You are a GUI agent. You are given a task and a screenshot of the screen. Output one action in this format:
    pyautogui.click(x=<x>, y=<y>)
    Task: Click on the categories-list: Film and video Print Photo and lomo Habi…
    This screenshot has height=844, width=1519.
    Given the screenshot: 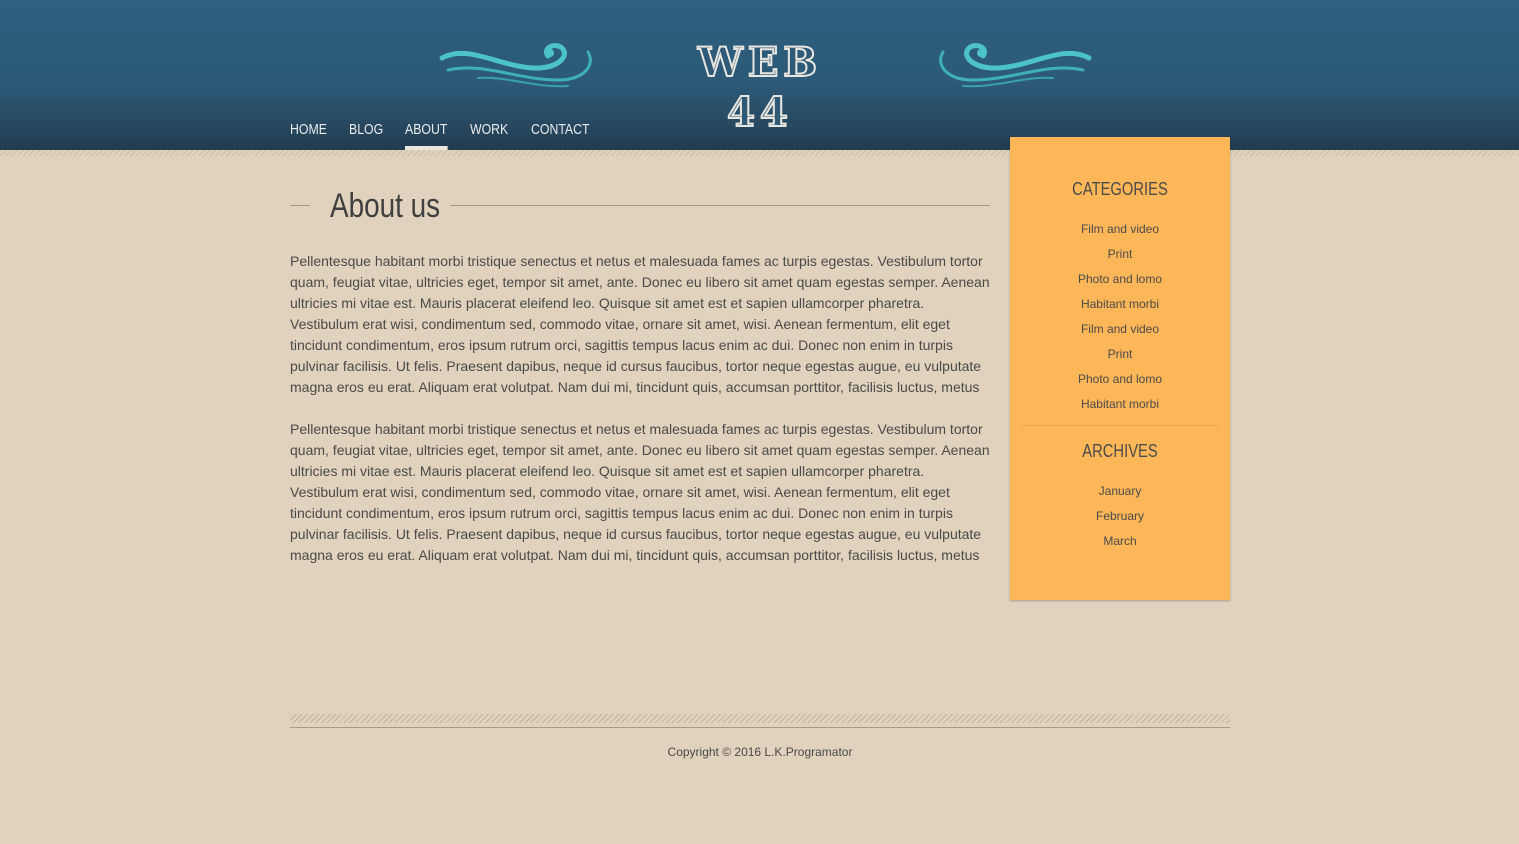 What is the action you would take?
    pyautogui.click(x=1120, y=320)
    